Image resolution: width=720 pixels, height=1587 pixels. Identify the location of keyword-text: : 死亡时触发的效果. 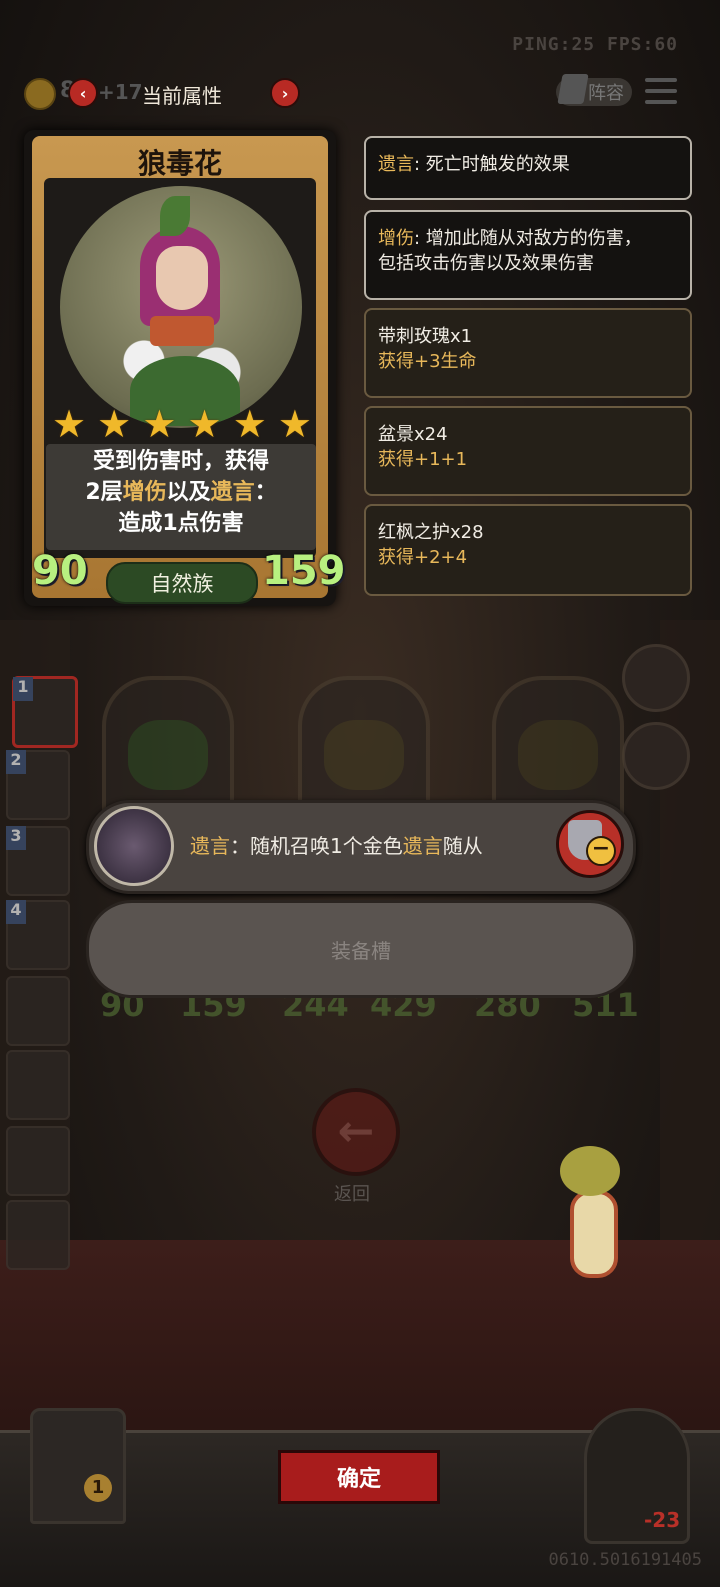
(492, 164).